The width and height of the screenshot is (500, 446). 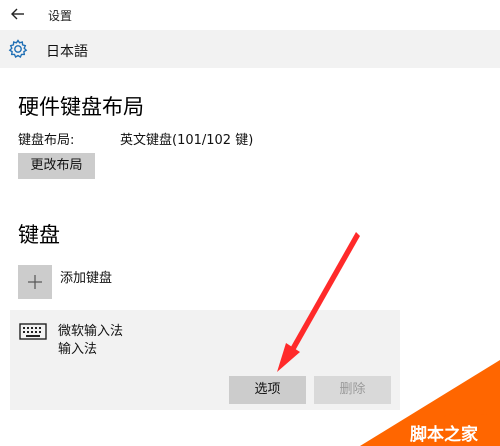 I want to click on page-title: 日本語, so click(x=67, y=52).